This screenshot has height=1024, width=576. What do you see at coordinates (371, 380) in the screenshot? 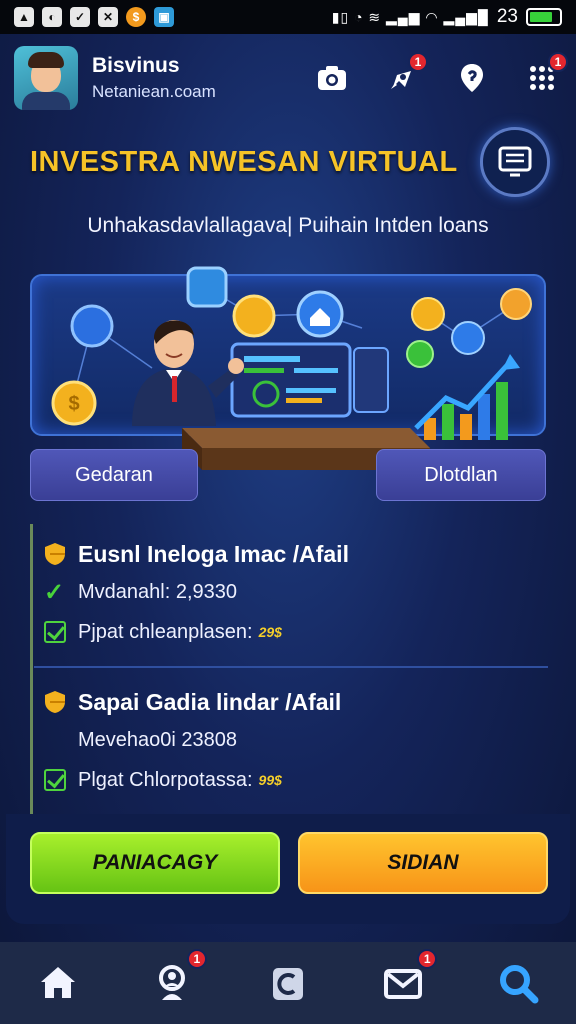
I see `tablet-screen` at bounding box center [371, 380].